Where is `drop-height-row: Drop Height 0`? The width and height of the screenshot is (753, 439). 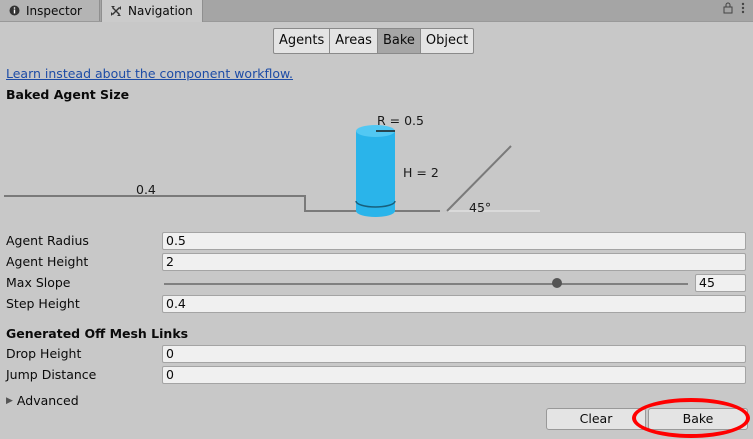 drop-height-row: Drop Height 0 is located at coordinates (376, 354).